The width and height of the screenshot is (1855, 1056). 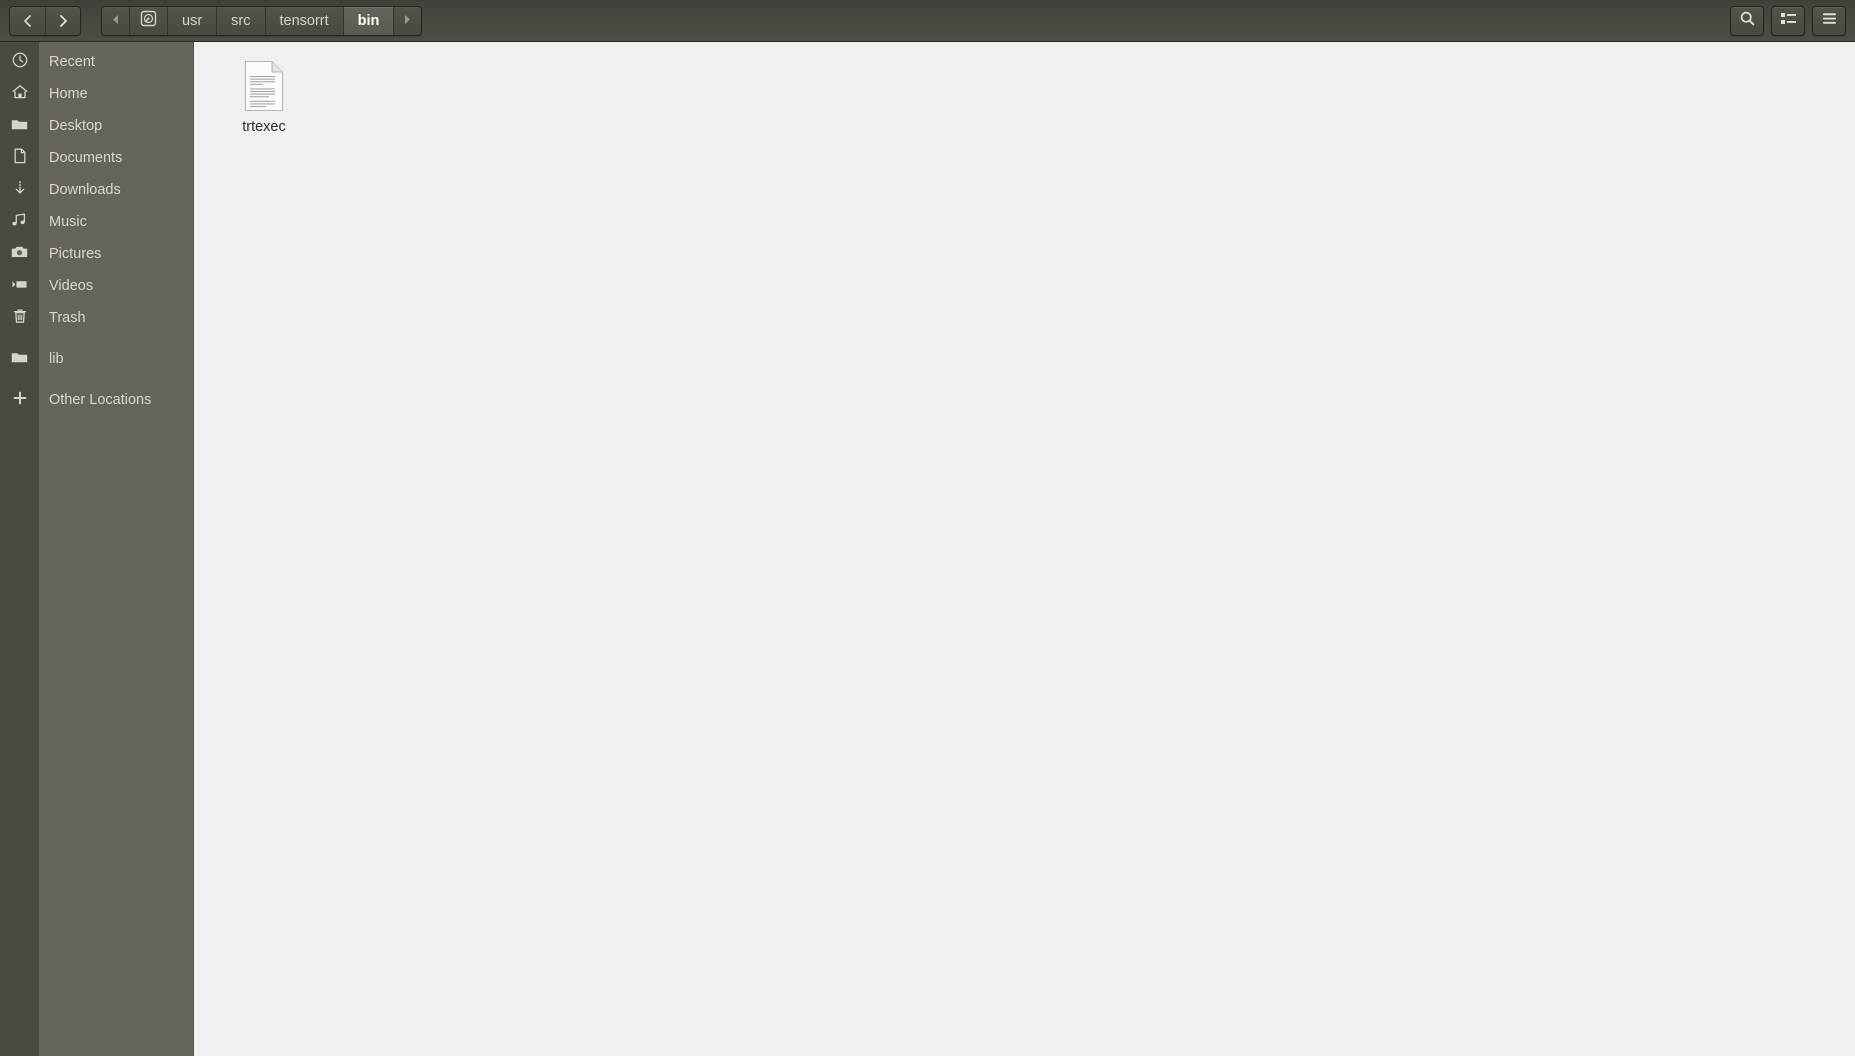 I want to click on rail-icon-videos, so click(x=19, y=286).